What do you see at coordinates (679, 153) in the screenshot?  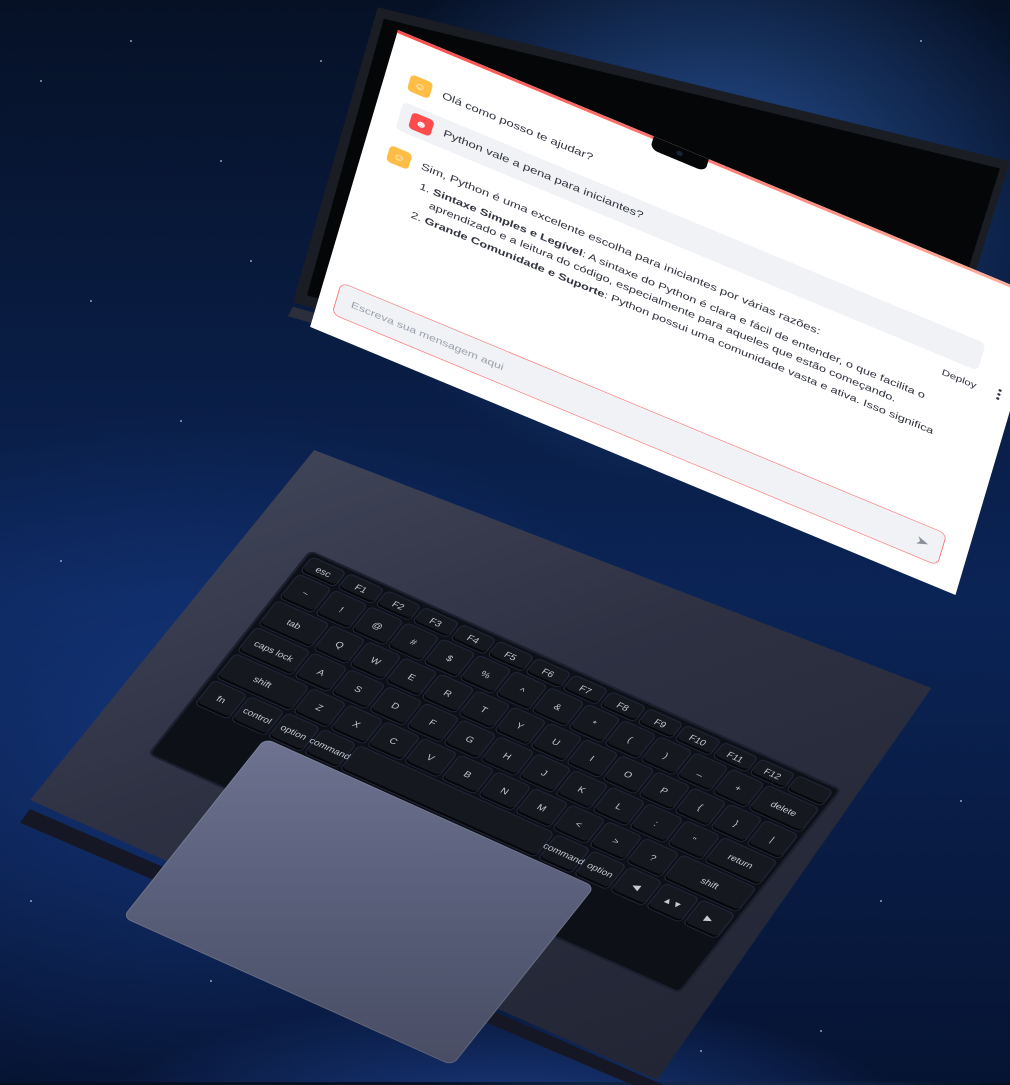 I see `camera-icon` at bounding box center [679, 153].